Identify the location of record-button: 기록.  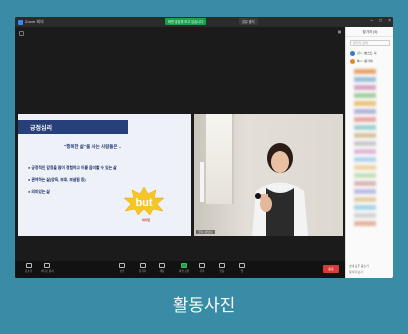
(202, 268).